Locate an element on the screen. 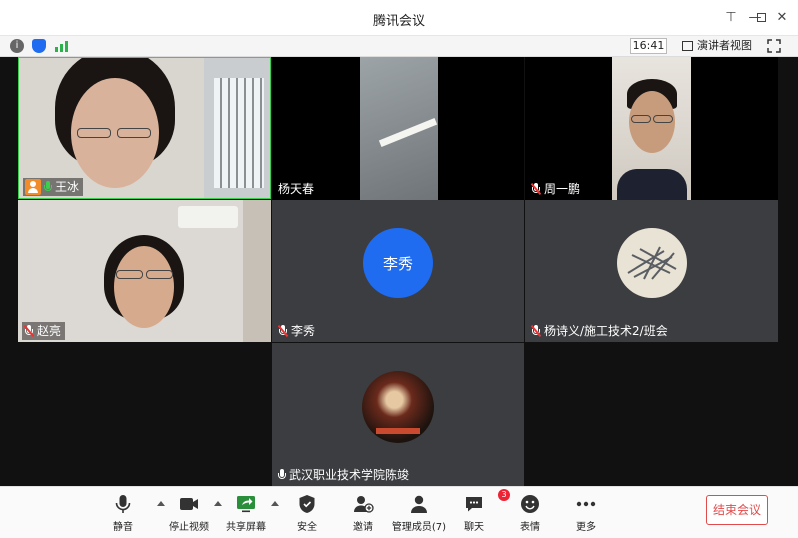 The width and height of the screenshot is (798, 538). avatar-initials: 李秀 is located at coordinates (397, 263).